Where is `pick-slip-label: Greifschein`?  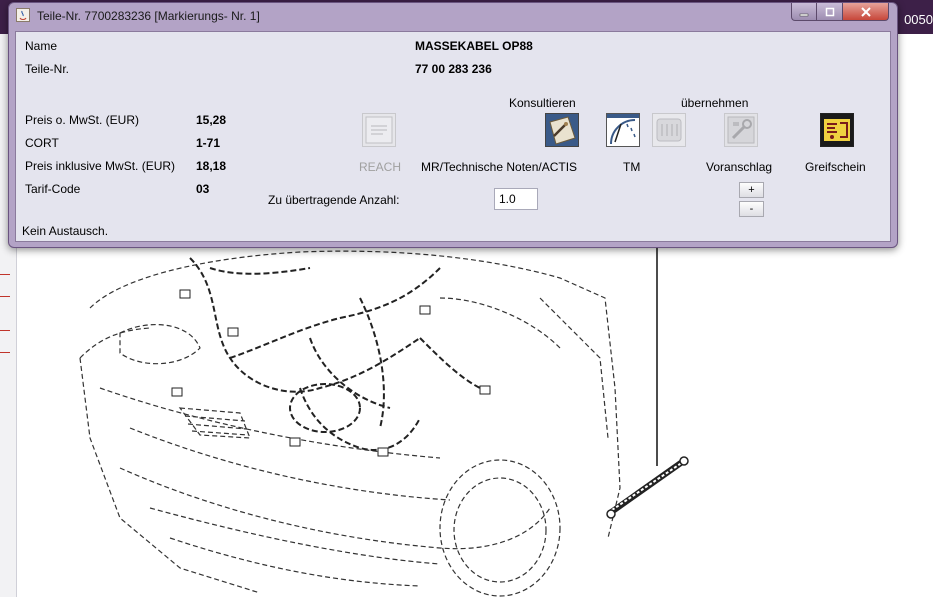
pick-slip-label: Greifschein is located at coordinates (835, 167).